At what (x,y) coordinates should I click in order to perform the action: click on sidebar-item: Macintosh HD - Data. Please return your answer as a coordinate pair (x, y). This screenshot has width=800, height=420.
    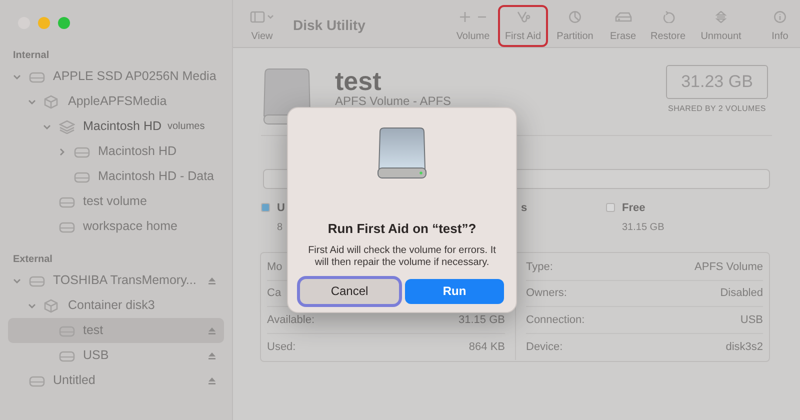
    Looking at the image, I should click on (116, 176).